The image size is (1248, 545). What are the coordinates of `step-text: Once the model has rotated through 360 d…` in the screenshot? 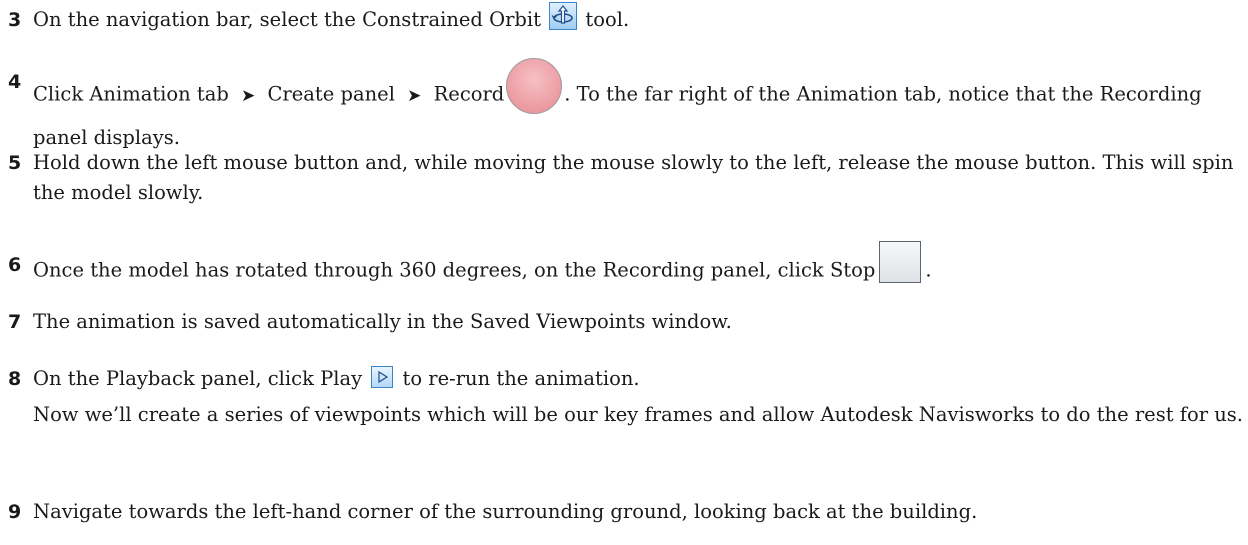 It's located at (640, 266).